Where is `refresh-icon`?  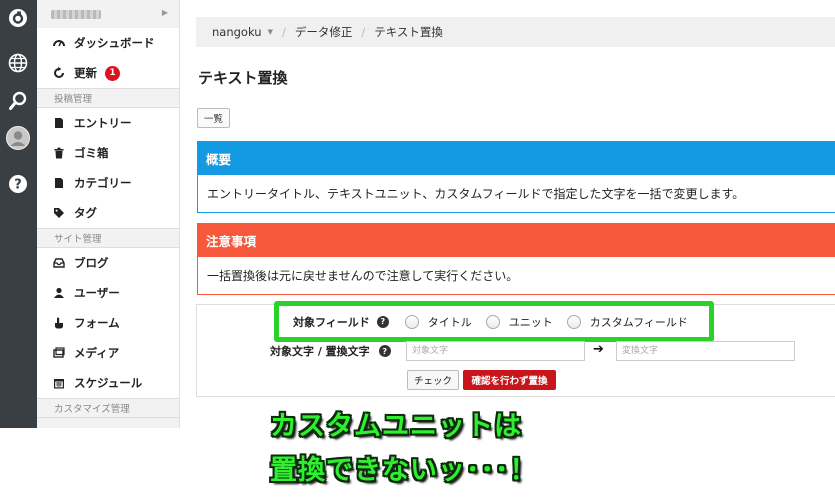
refresh-icon is located at coordinates (59, 73).